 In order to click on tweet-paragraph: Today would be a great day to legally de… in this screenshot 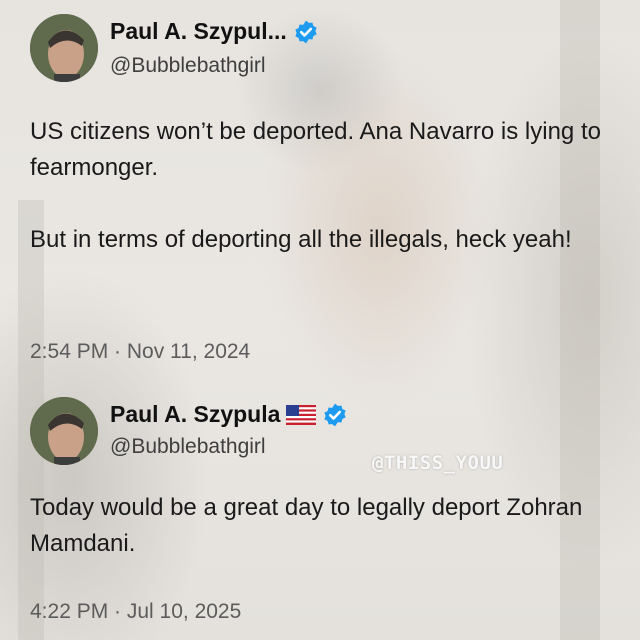, I will do `click(306, 525)`.